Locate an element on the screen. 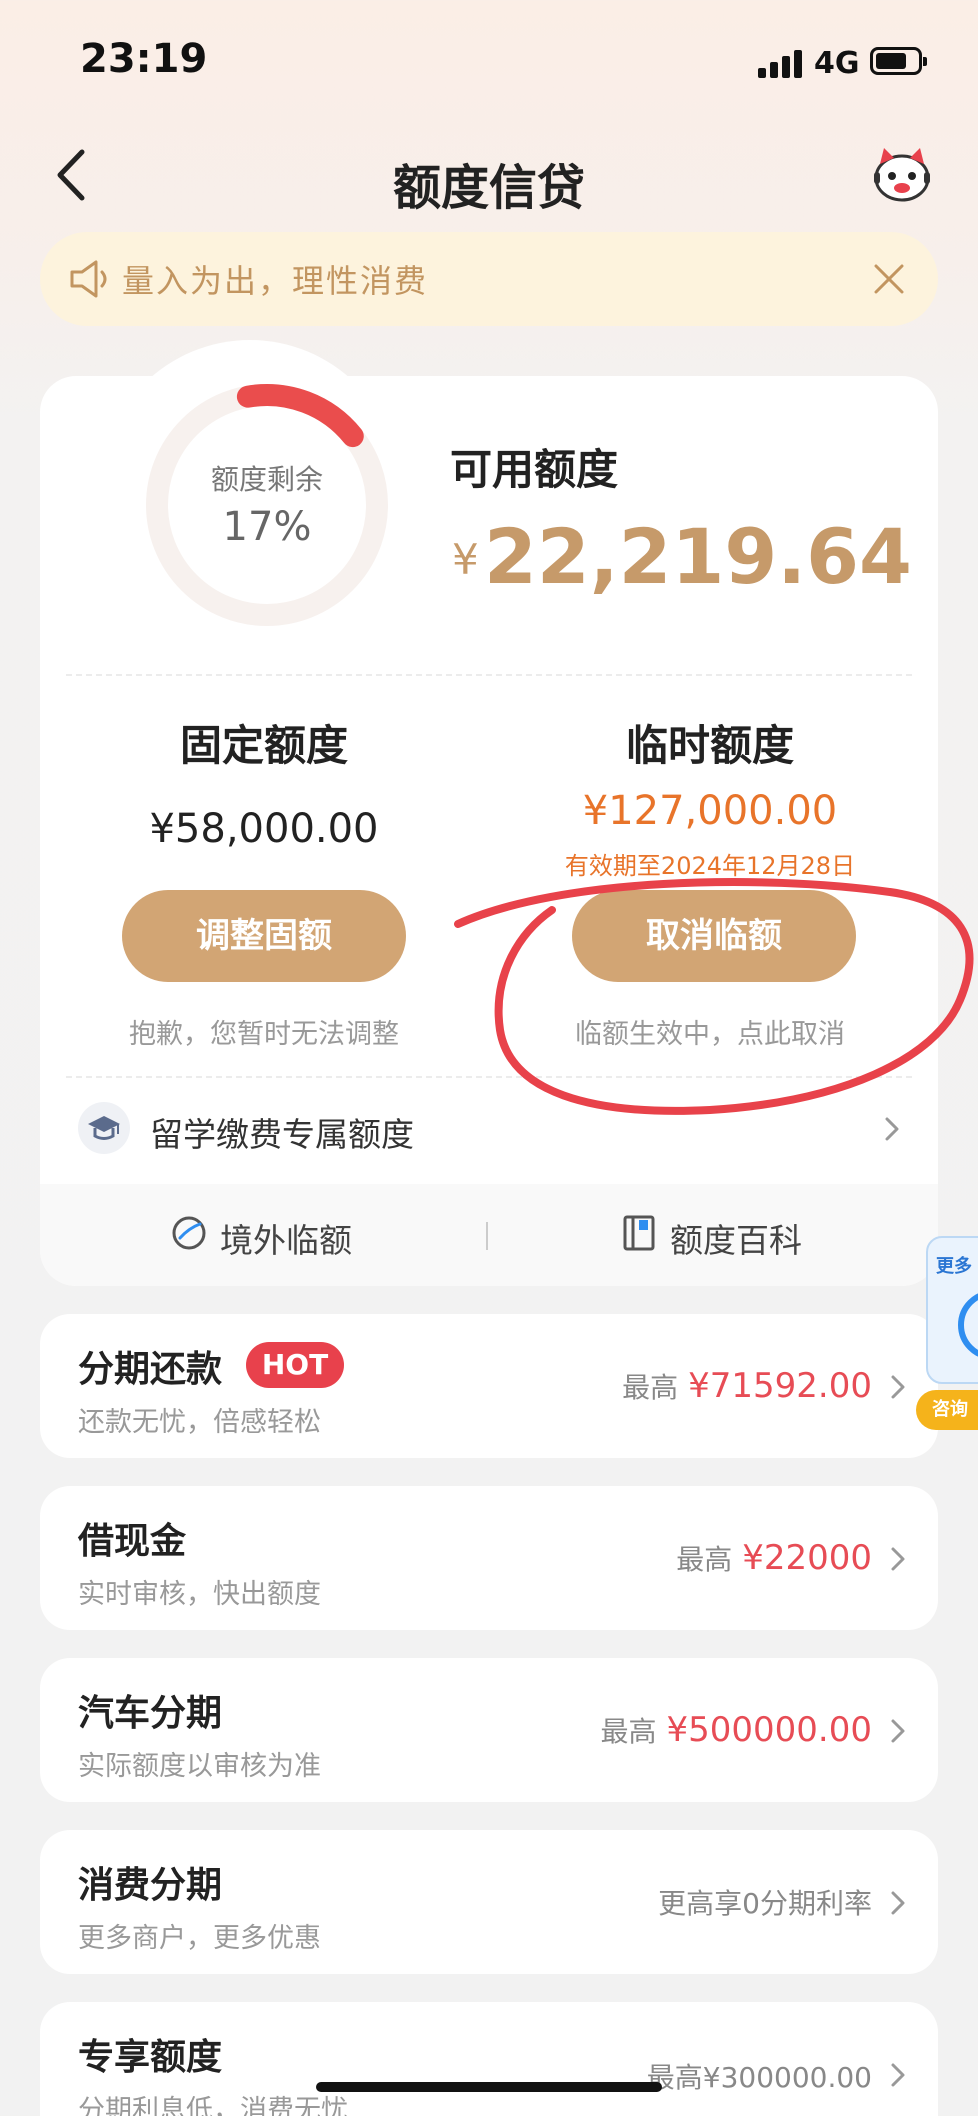  credit-wiki-link: 额度百科 is located at coordinates (736, 1238).